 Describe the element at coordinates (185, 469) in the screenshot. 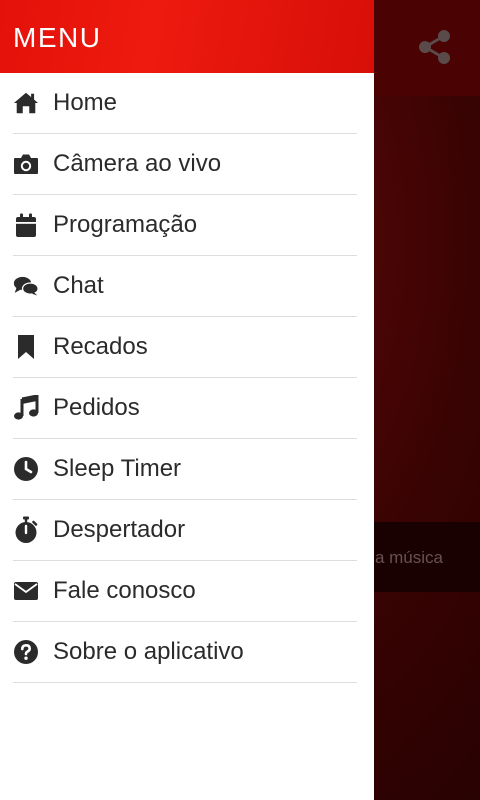

I see `menu-item-sleep-timer: Sleep Timer` at that location.